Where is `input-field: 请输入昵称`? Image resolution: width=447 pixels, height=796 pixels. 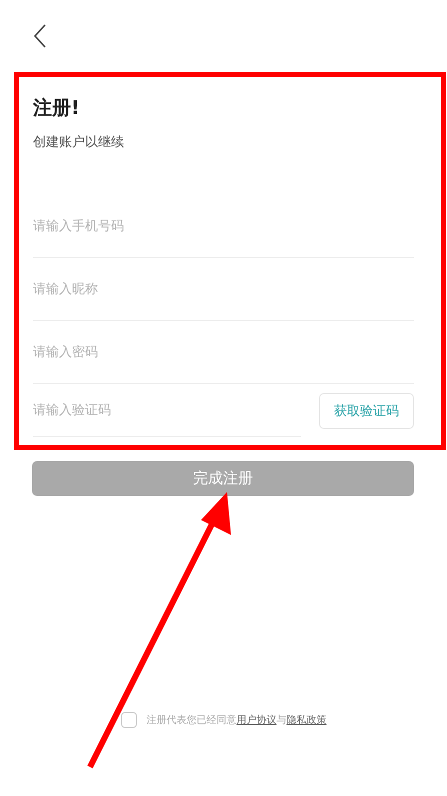
input-field: 请输入昵称 is located at coordinates (223, 289).